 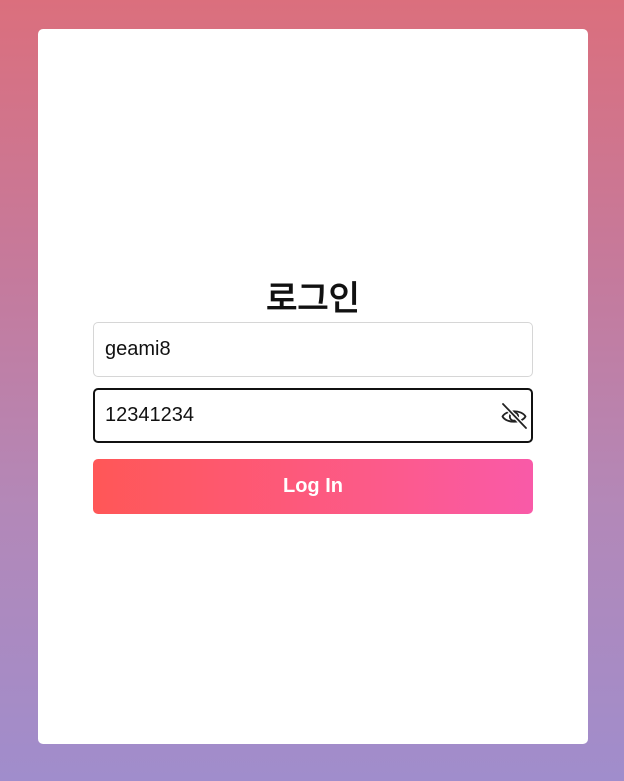 What do you see at coordinates (514, 416) in the screenshot?
I see `eye-slash-icon` at bounding box center [514, 416].